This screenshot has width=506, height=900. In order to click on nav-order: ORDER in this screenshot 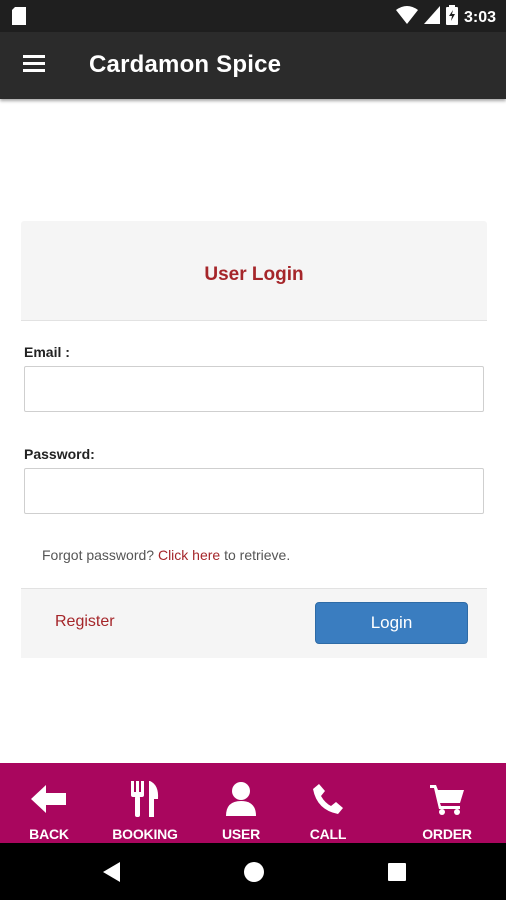, I will do `click(447, 803)`.